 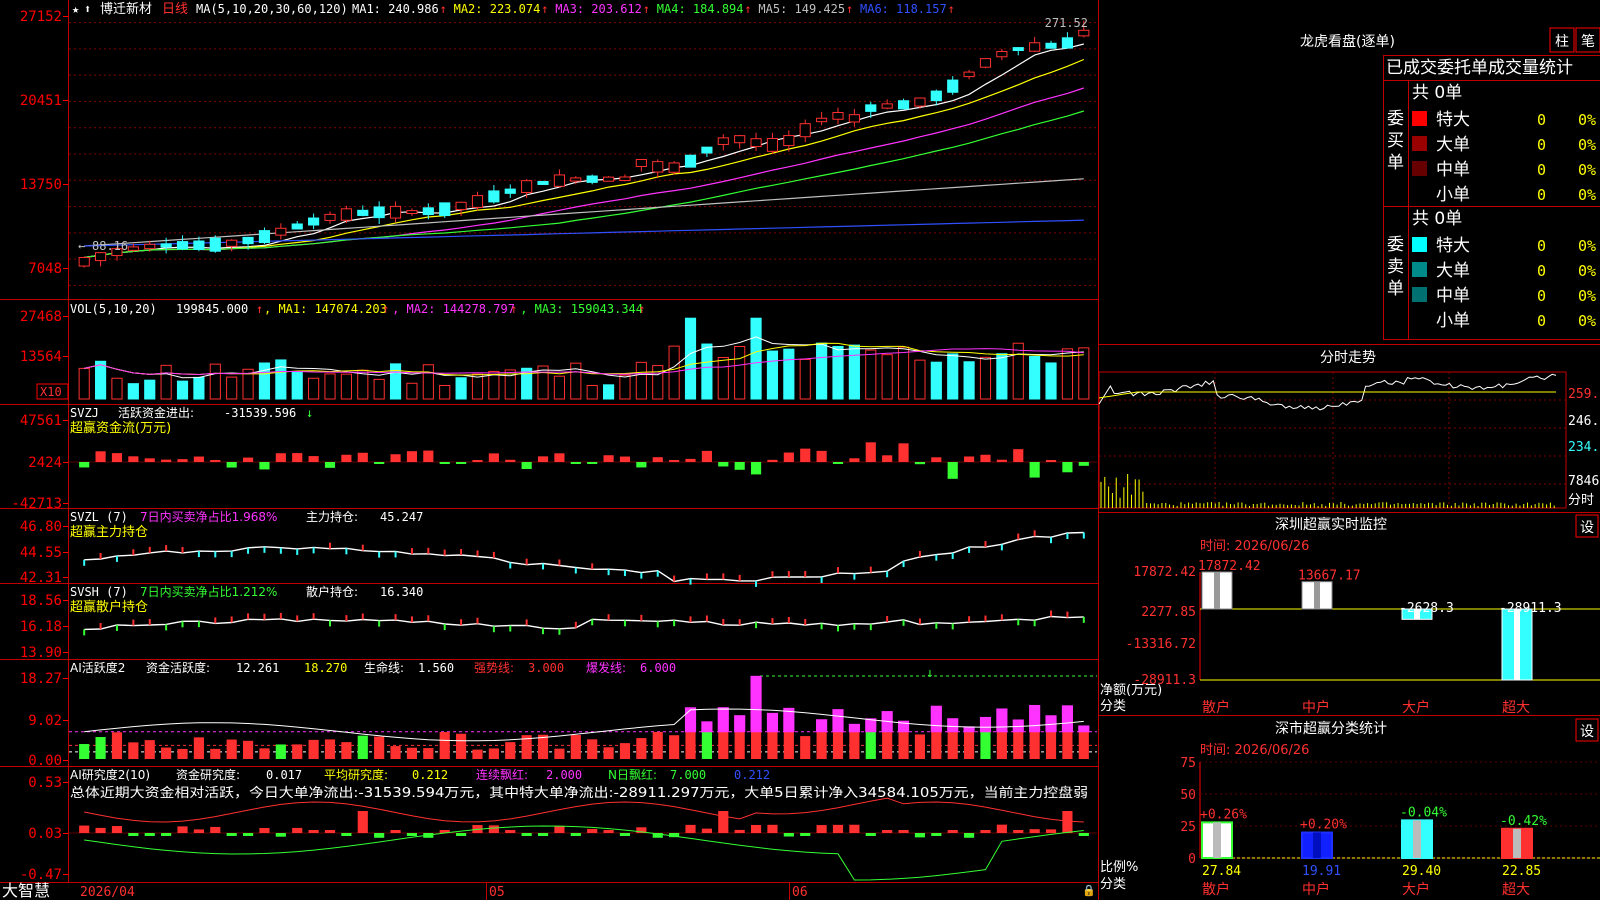 I want to click on sz-monitor-time: 时间: 2026/06/26, so click(x=1254, y=546).